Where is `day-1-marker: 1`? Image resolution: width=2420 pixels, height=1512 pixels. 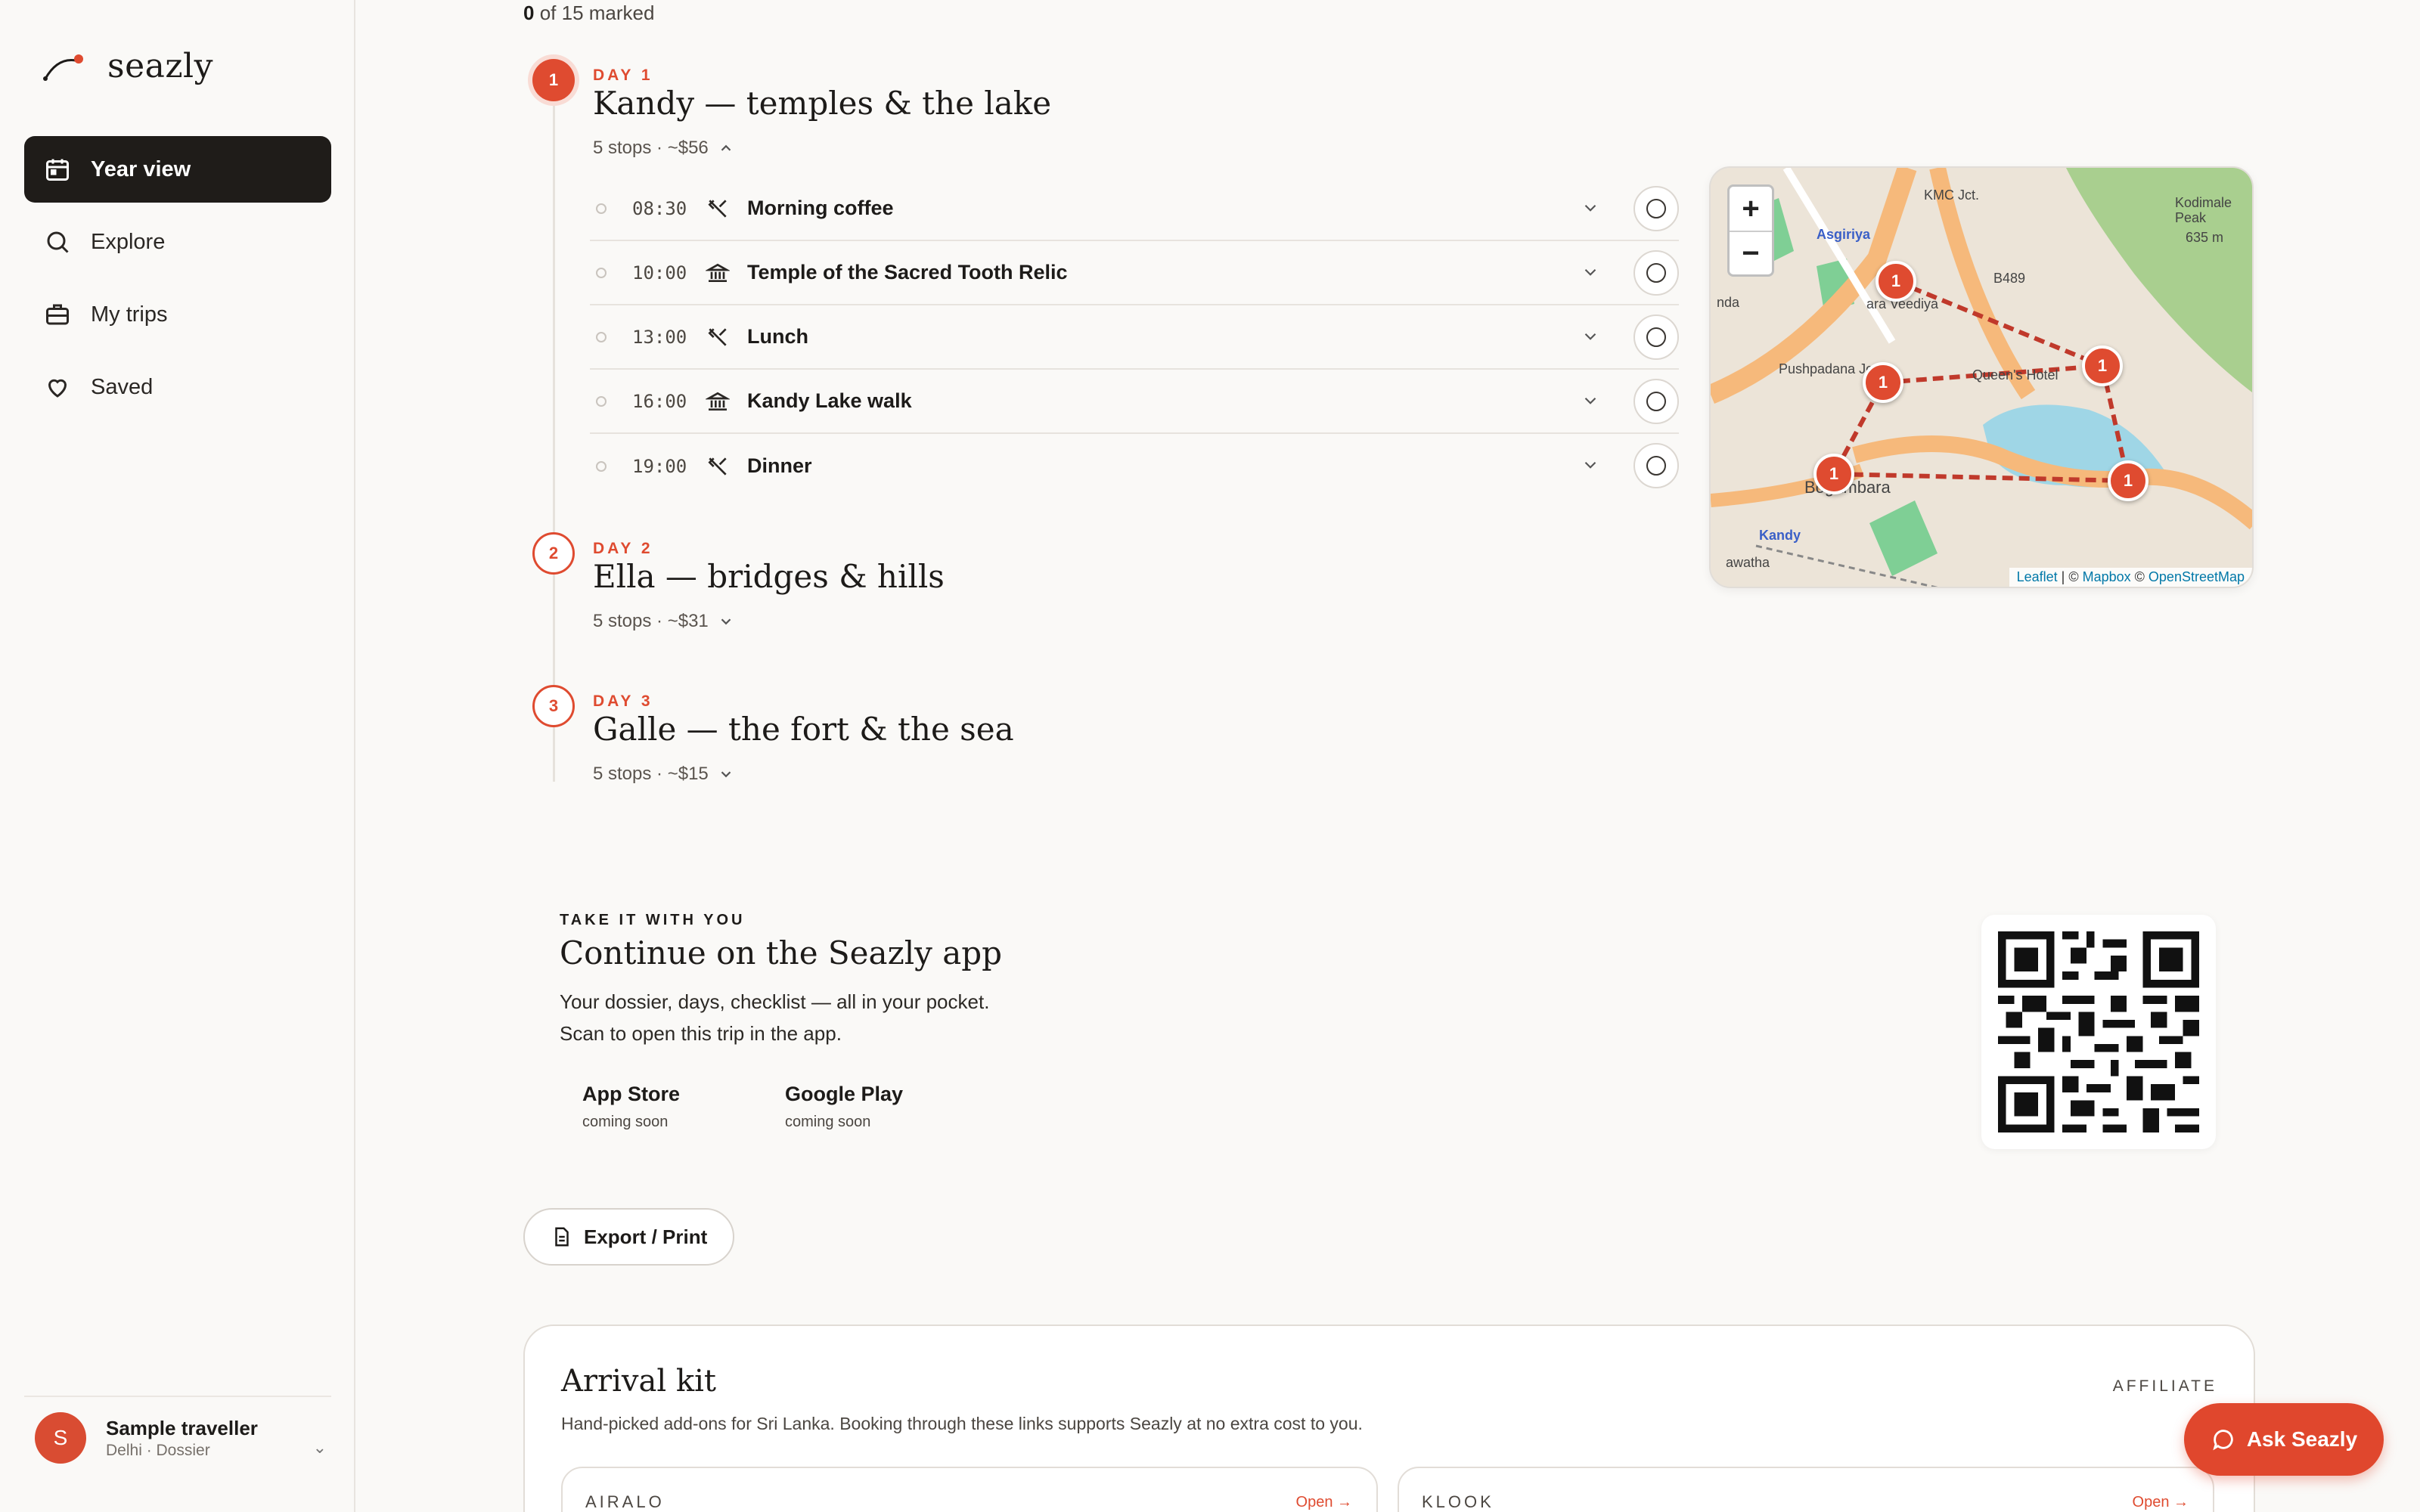
day-1-marker: 1 is located at coordinates (553, 80).